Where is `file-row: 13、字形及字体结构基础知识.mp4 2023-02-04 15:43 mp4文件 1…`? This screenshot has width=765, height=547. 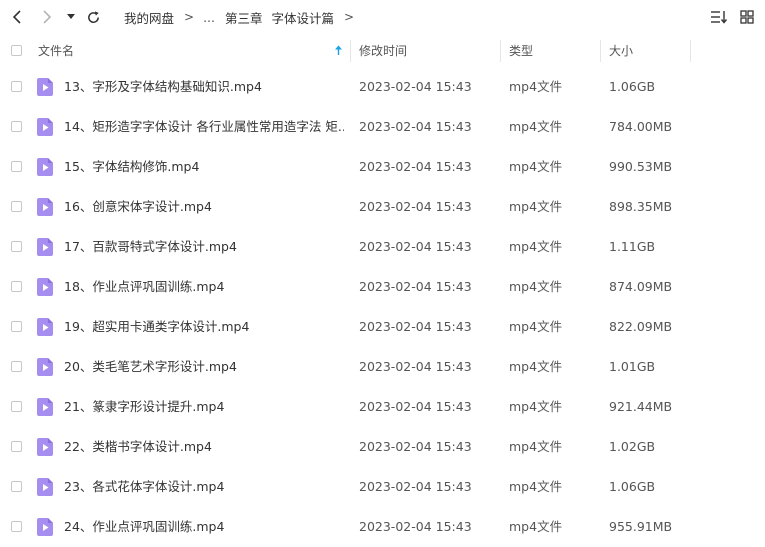
file-row: 13、字形及字体结构基础知识.mp4 2023-02-04 15:43 mp4文件 1… is located at coordinates (382, 87).